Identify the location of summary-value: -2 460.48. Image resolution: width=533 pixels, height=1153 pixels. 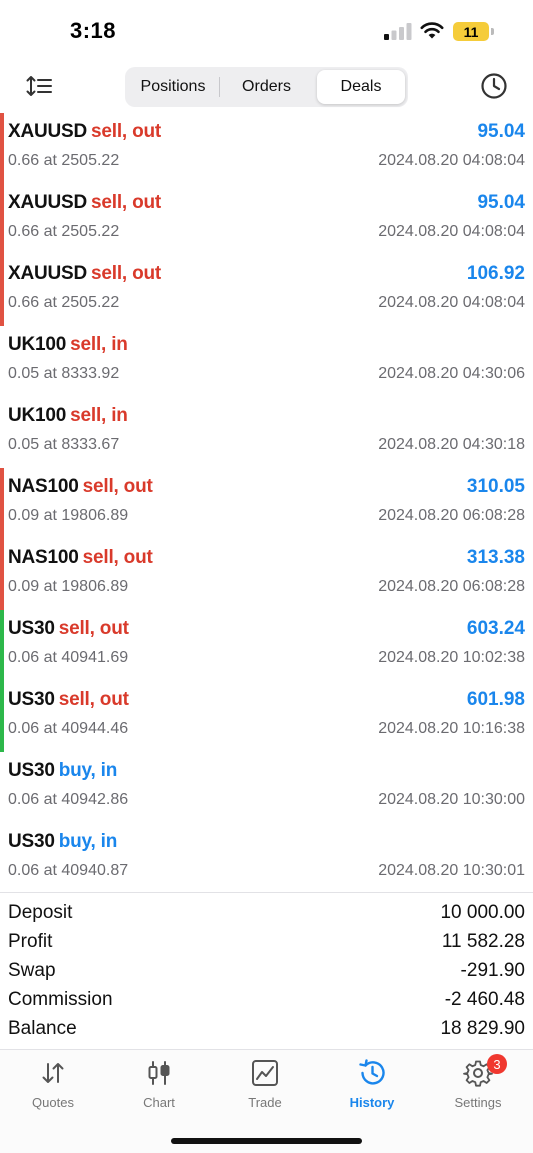
(484, 999).